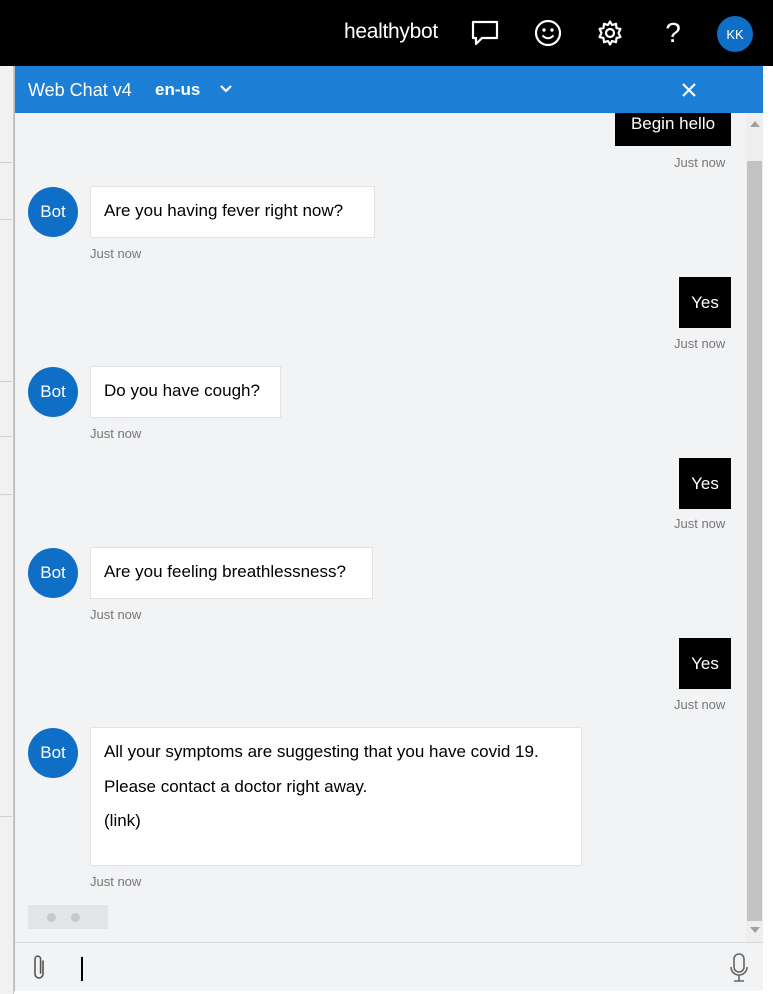 The image size is (773, 994). What do you see at coordinates (395, 967) in the screenshot?
I see `message-input` at bounding box center [395, 967].